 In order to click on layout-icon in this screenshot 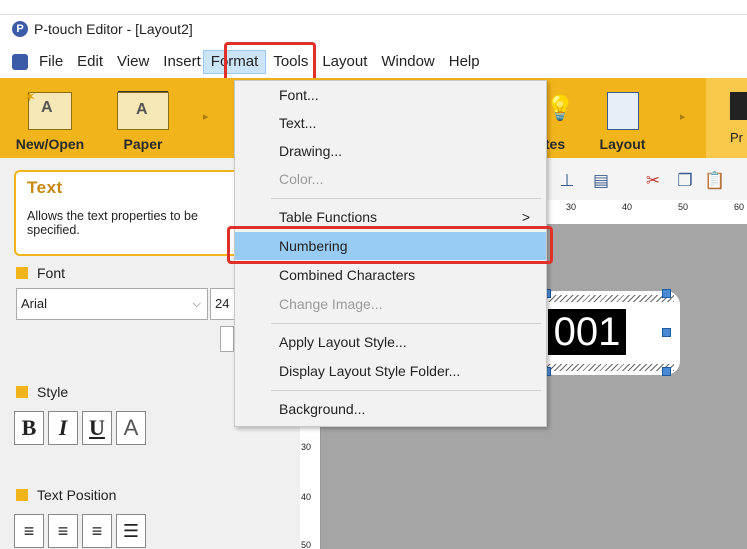, I will do `click(622, 111)`.